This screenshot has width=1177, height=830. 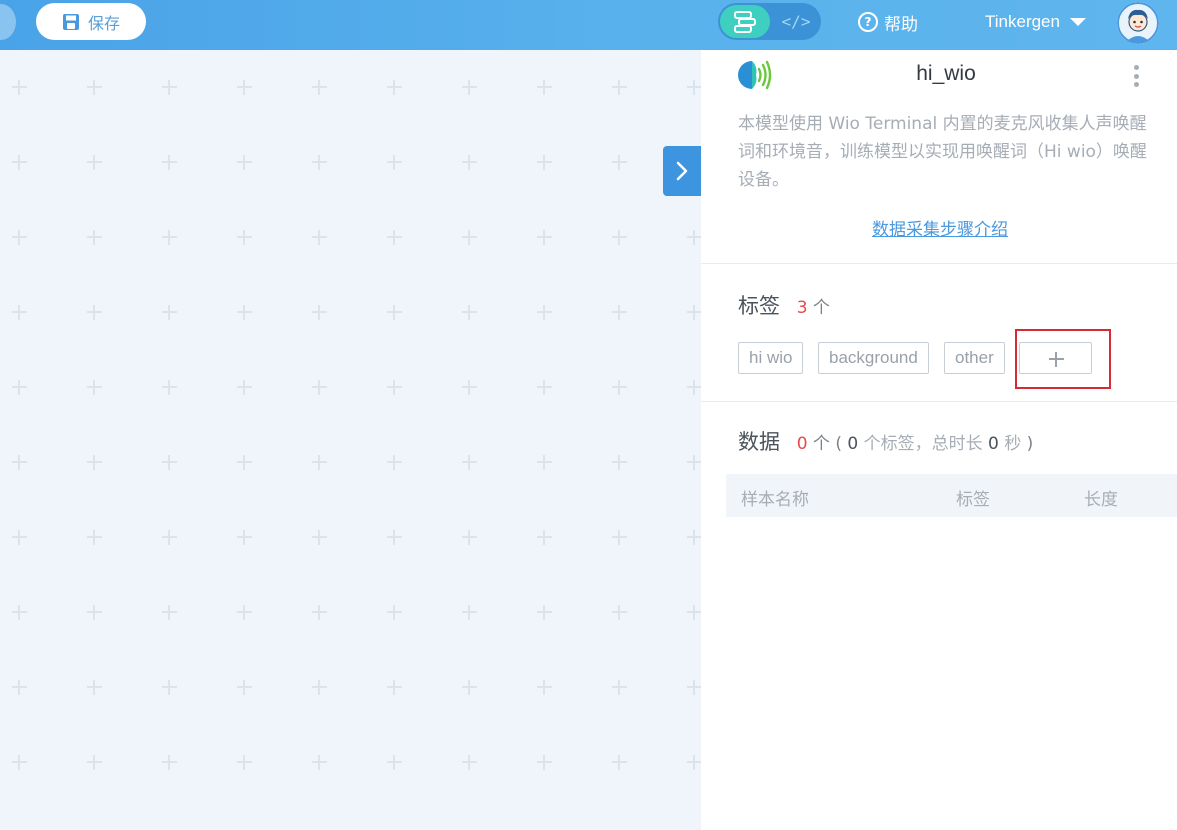 I want to click on blocks-mode-button, so click(x=745, y=21).